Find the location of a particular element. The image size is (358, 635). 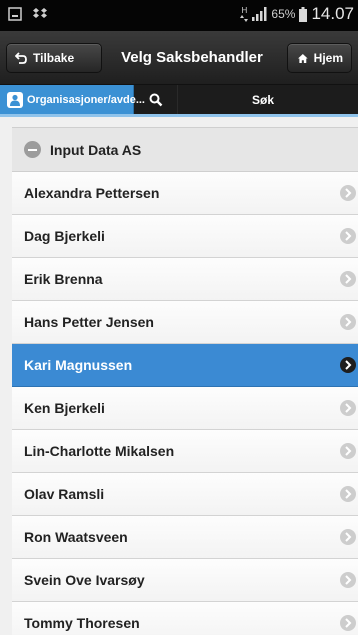

list-item-label: Ron Waatsveen is located at coordinates (76, 537).